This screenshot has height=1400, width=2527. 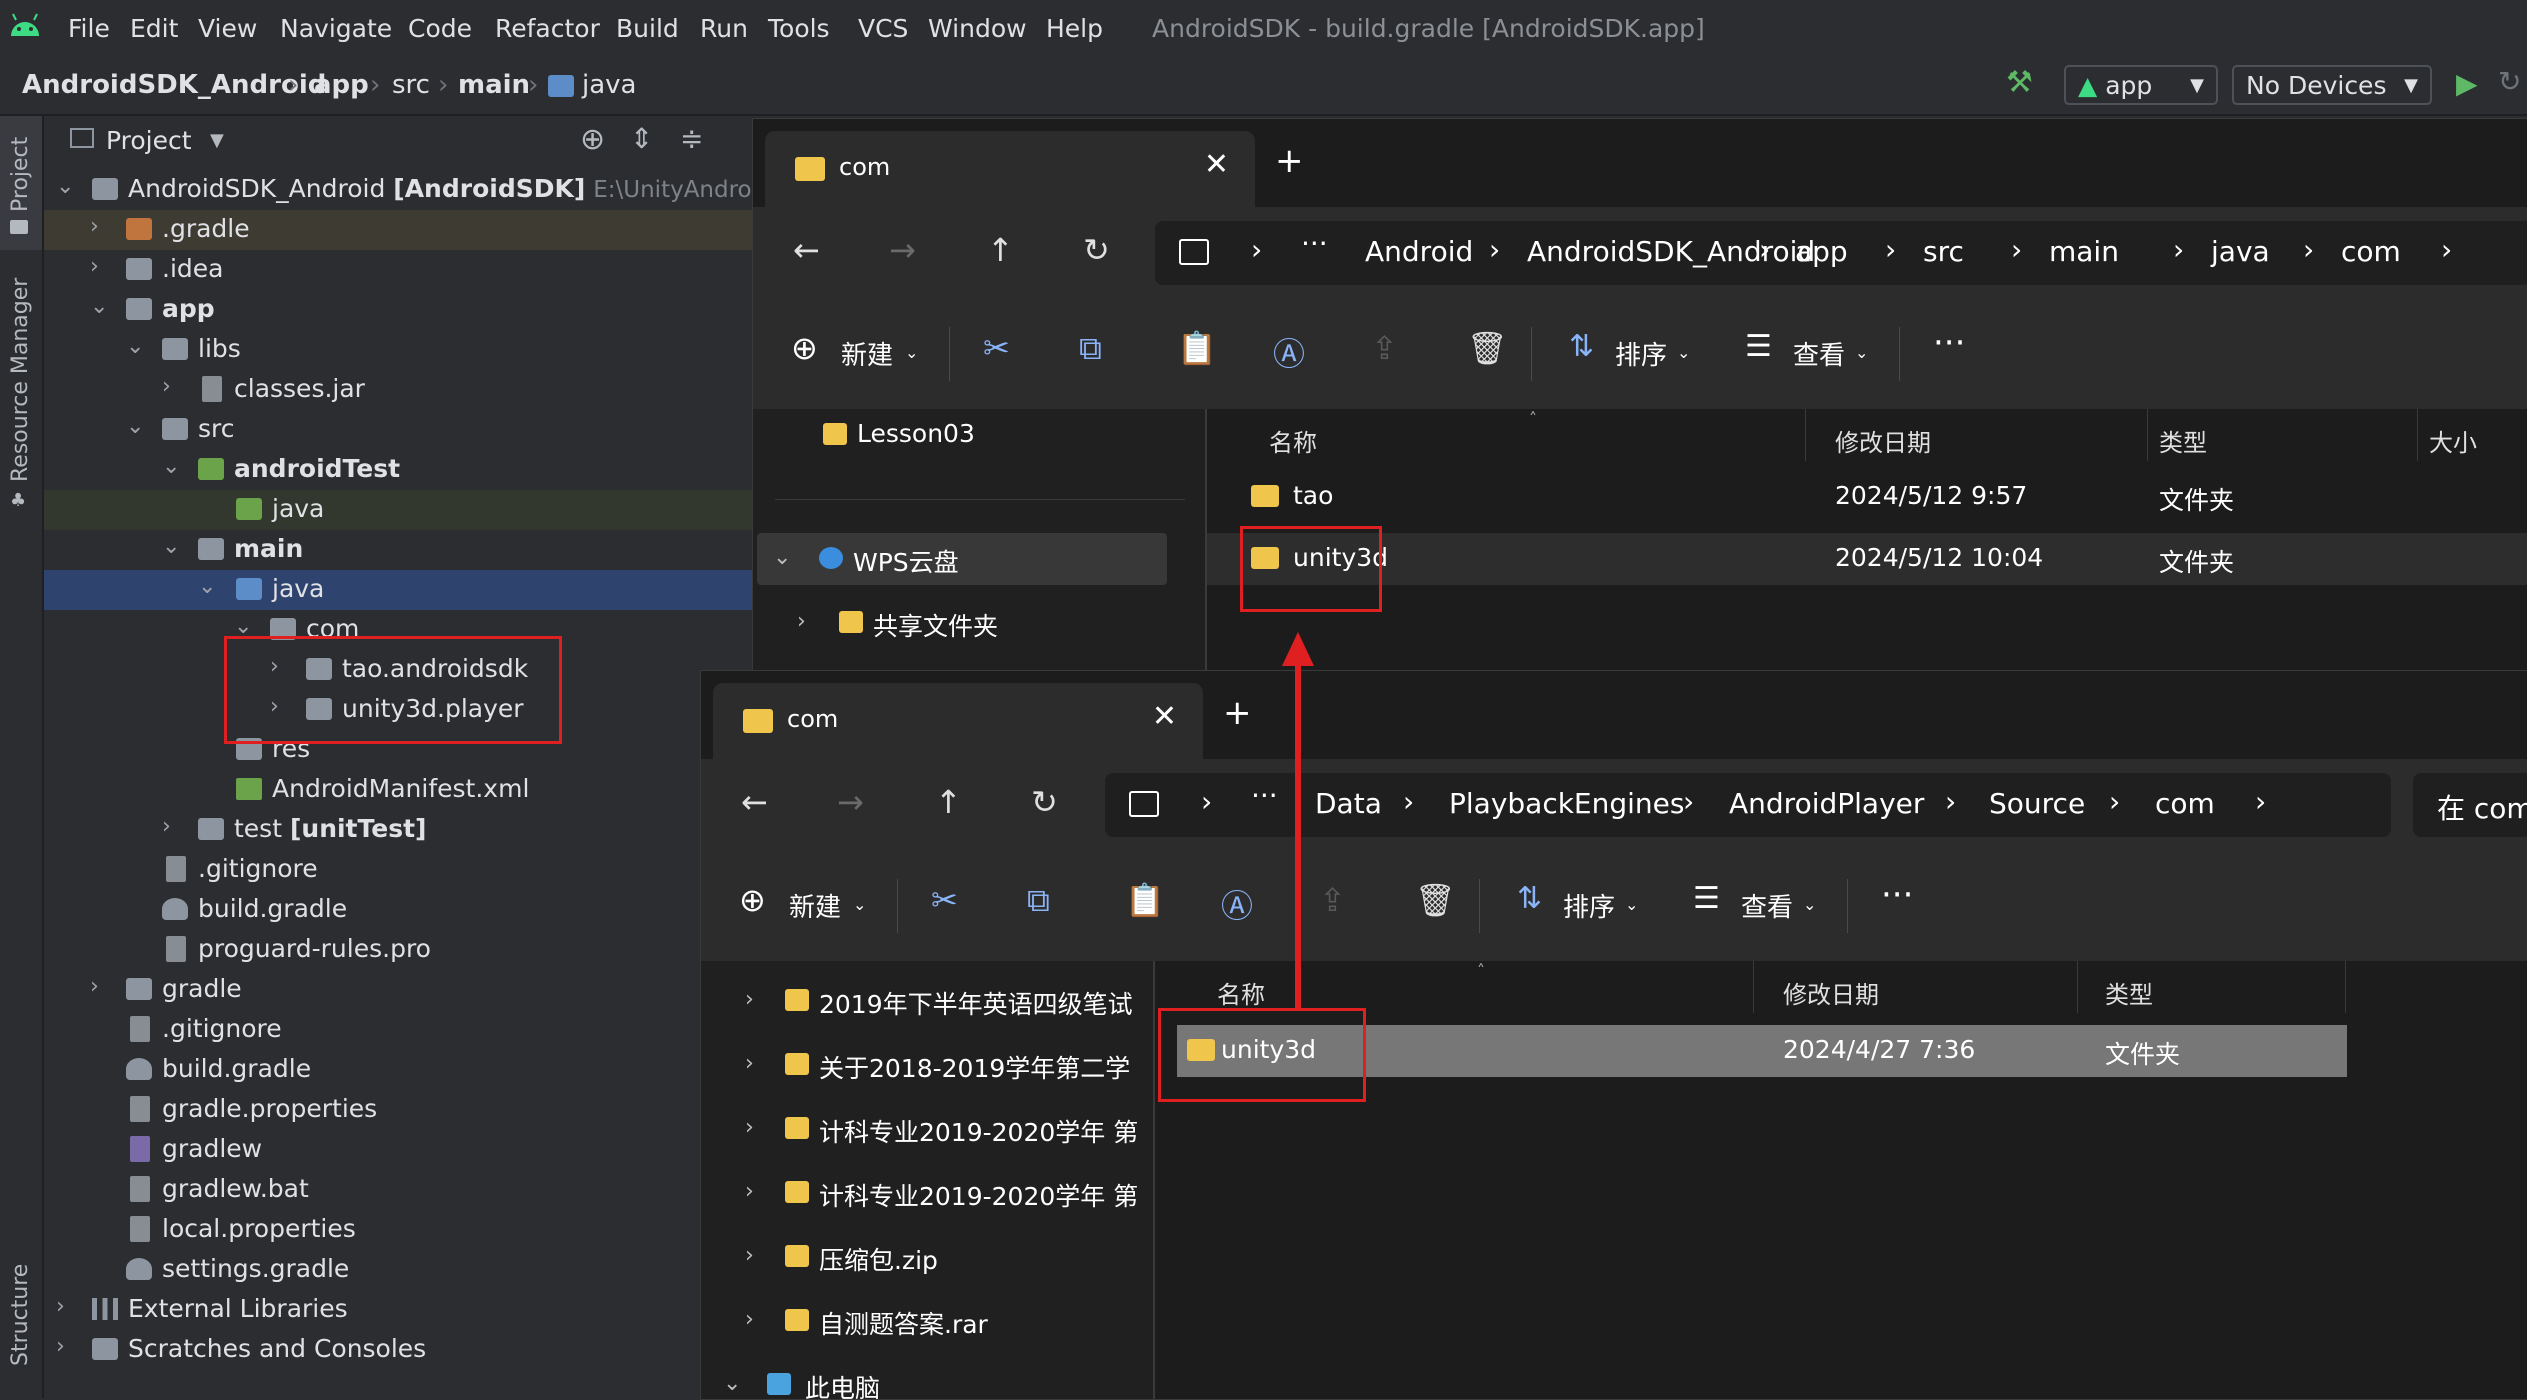 I want to click on tree-item-app-gitignore: .gitignore, so click(x=399, y=870).